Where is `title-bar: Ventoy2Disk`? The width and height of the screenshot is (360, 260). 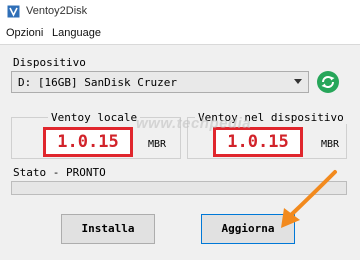 title-bar: Ventoy2Disk is located at coordinates (180, 12).